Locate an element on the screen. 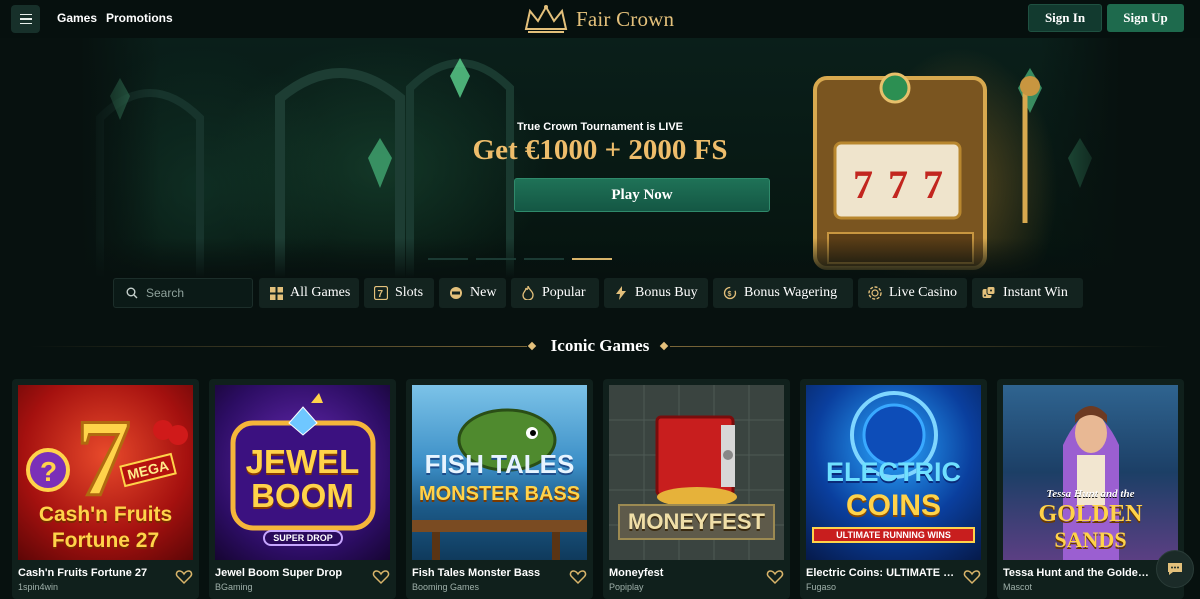 This screenshot has height=599, width=1200. game-provider: Popiplay is located at coordinates (626, 587).